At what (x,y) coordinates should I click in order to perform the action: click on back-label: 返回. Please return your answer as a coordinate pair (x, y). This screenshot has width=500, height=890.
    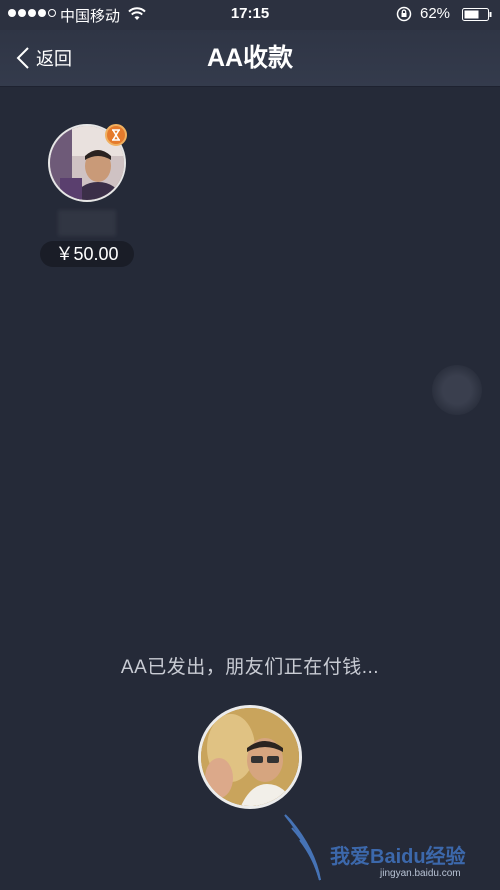
    Looking at the image, I should click on (54, 59).